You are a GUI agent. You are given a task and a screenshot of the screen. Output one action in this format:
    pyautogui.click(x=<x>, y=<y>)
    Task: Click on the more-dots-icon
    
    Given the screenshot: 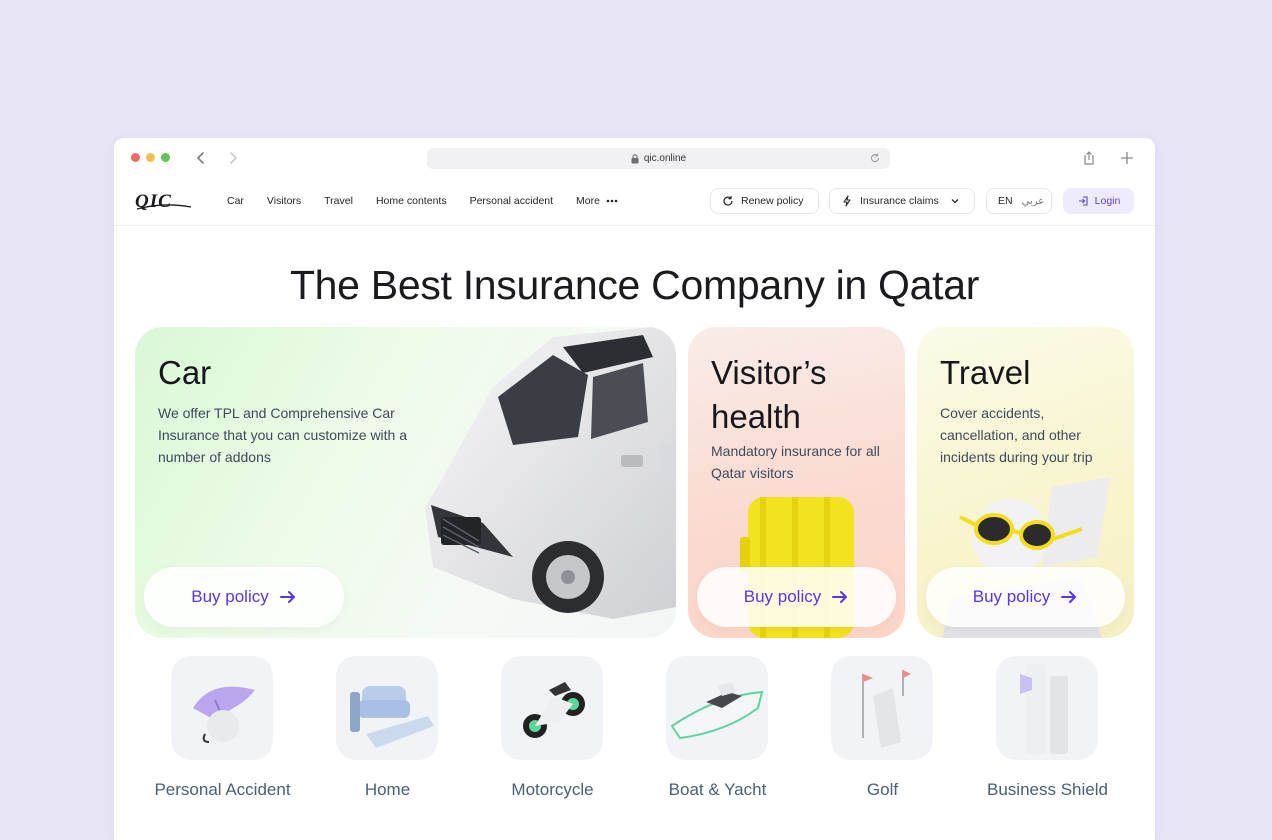 What is the action you would take?
    pyautogui.click(x=612, y=201)
    